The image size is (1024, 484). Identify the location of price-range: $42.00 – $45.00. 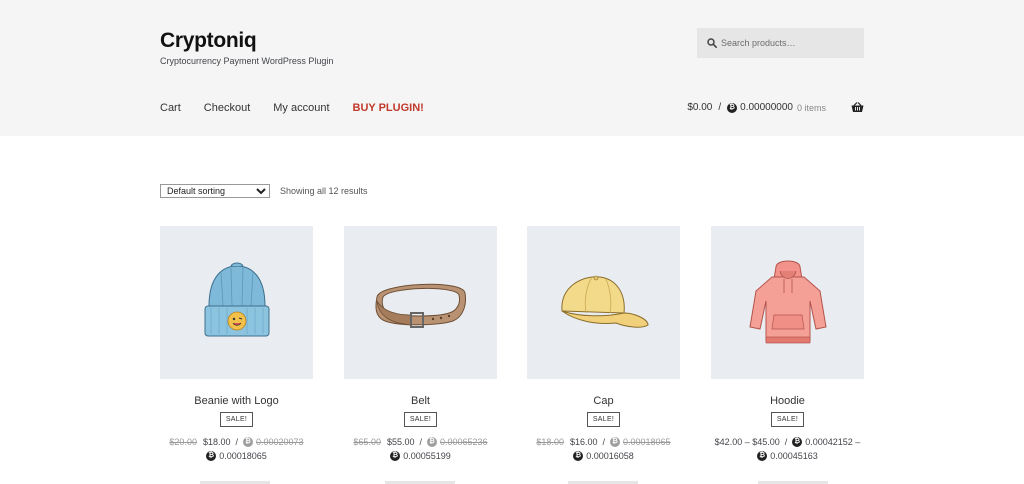
(747, 442).